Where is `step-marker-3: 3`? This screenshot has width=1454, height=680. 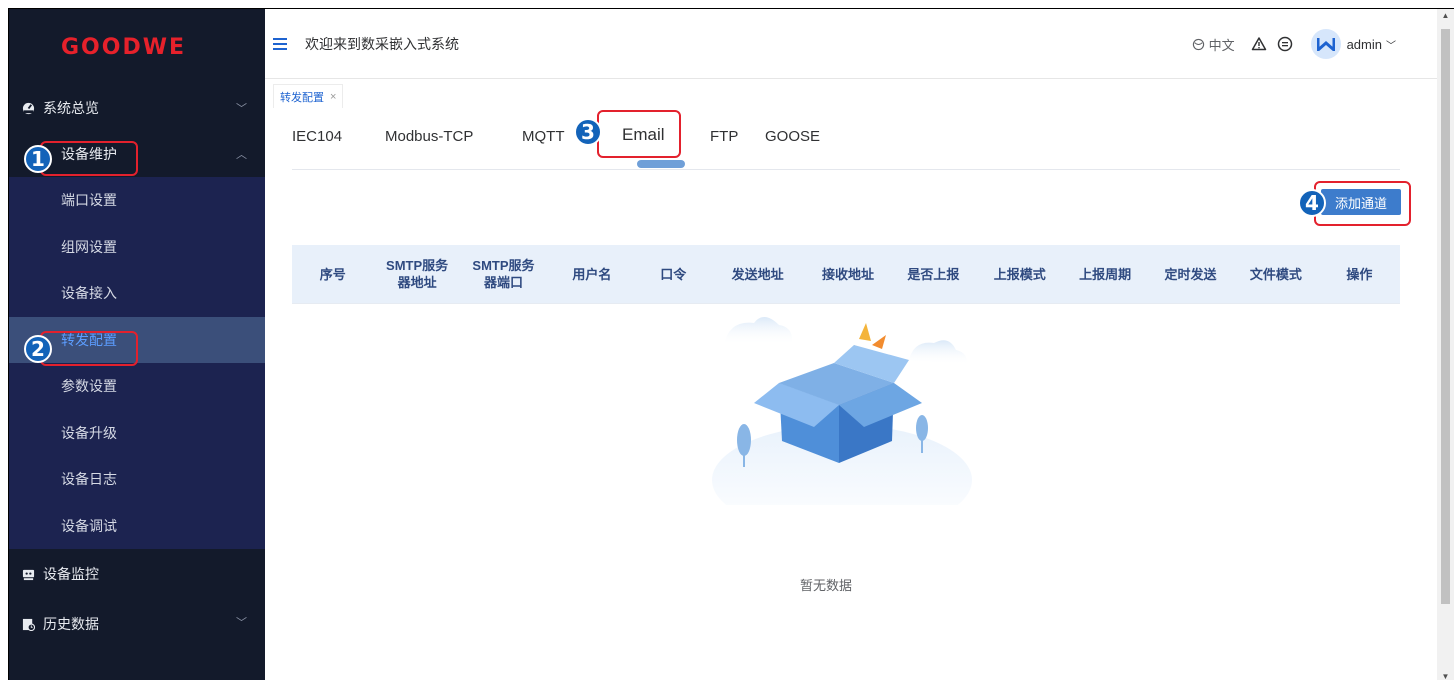
step-marker-3: 3 is located at coordinates (588, 132).